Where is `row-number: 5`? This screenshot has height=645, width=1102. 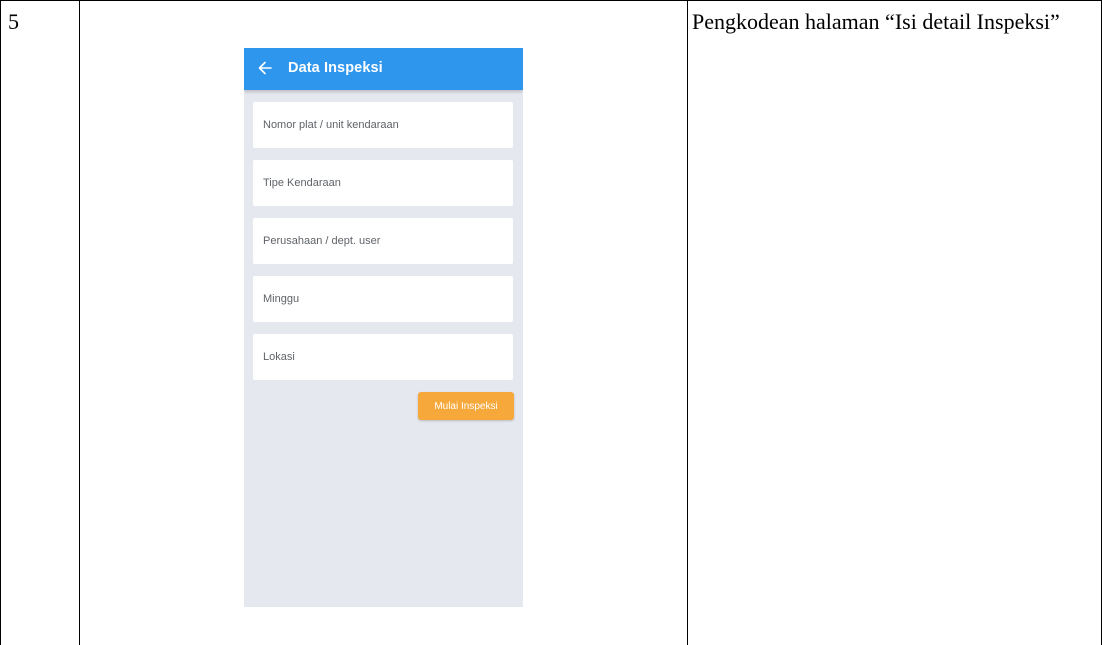
row-number: 5 is located at coordinates (13, 21).